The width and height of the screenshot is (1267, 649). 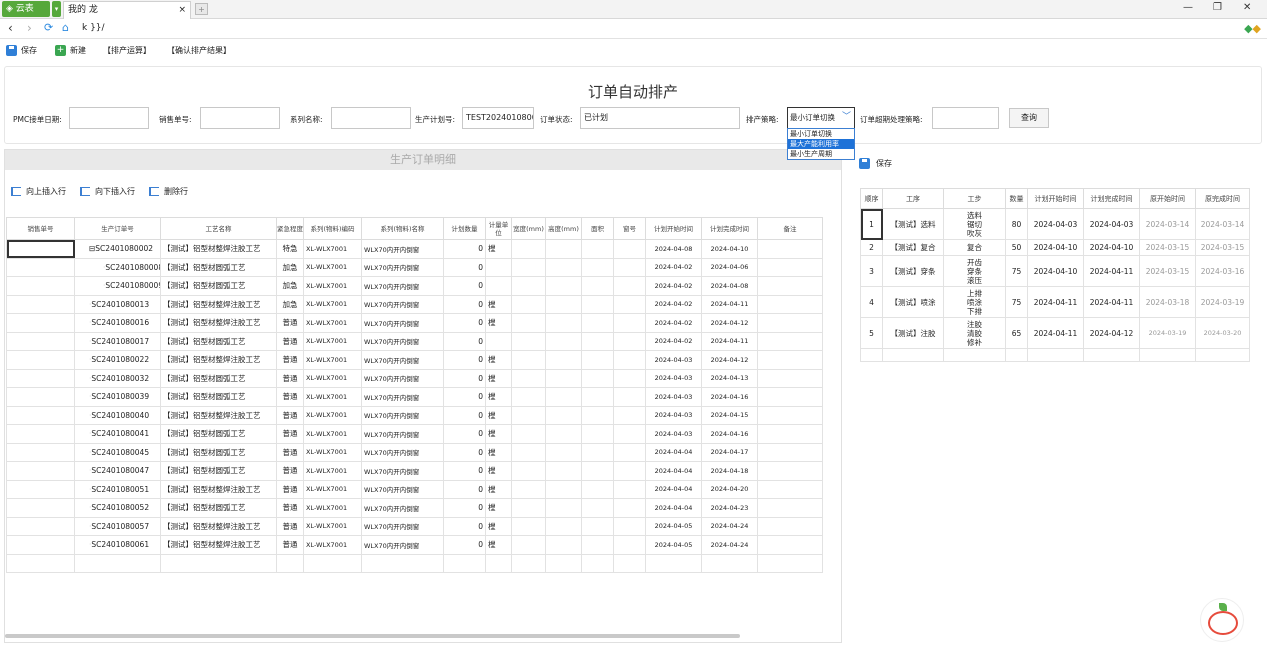 What do you see at coordinates (56, 9) in the screenshot?
I see `brand-dropdown-icon: ▾` at bounding box center [56, 9].